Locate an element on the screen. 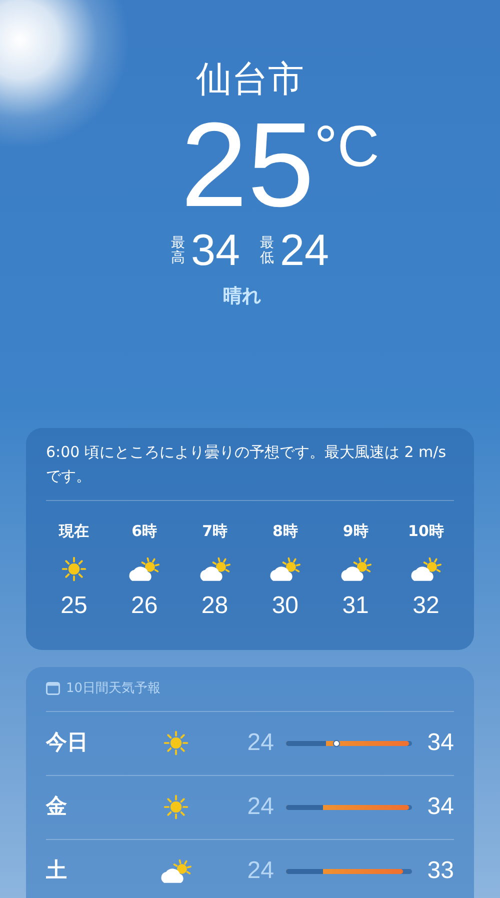  hour-label: 10時 is located at coordinates (426, 531).